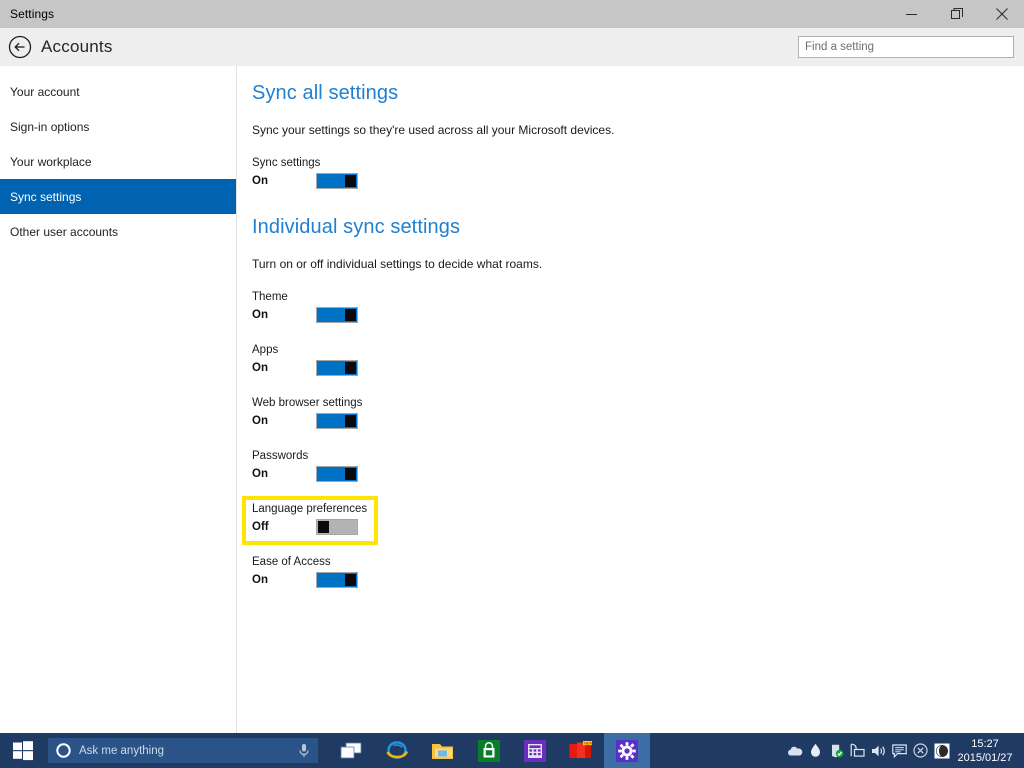 The width and height of the screenshot is (1024, 768). I want to click on taskbar-icon-settings, so click(627, 750).